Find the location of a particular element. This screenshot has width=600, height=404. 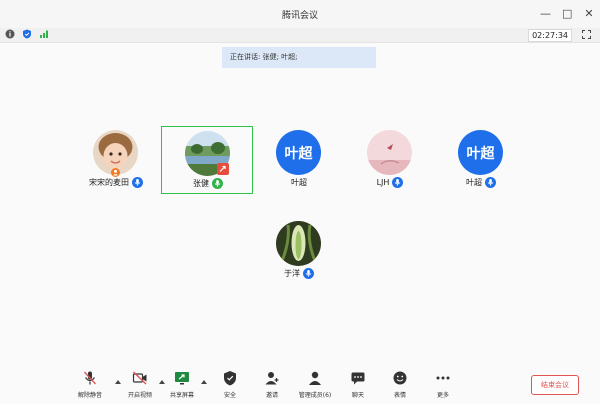

security-label: 安全 is located at coordinates (229, 395).